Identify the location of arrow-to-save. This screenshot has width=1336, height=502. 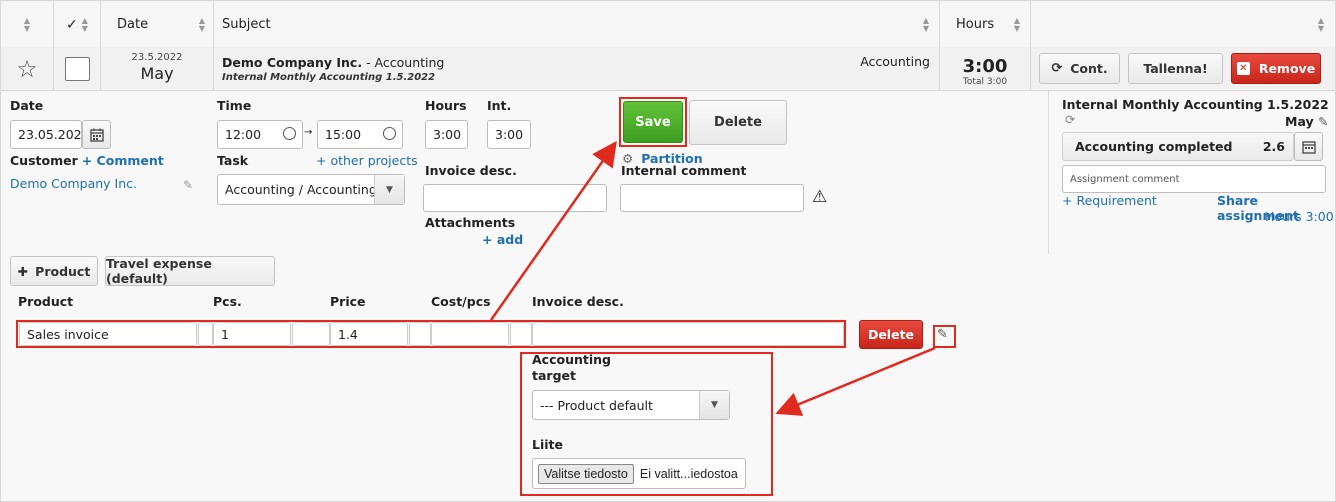
(553, 230).